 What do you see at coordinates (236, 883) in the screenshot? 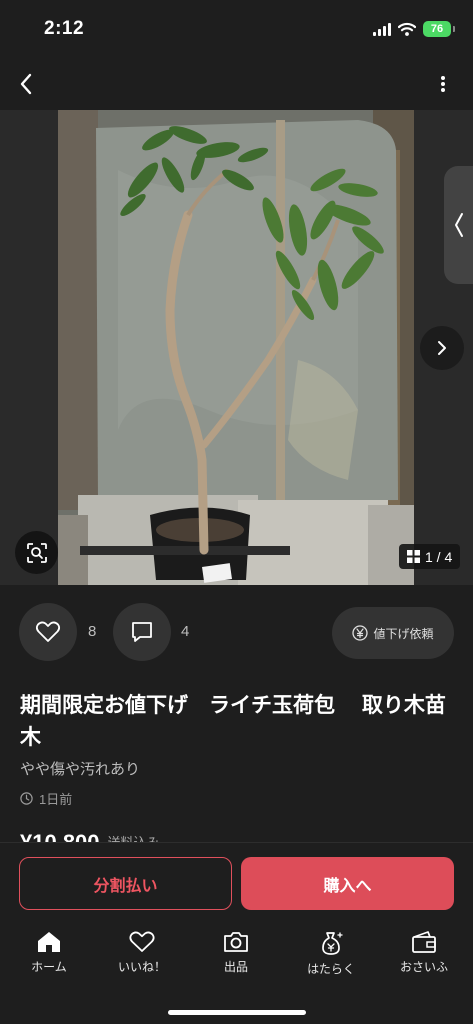
I see `purchase-bar: 分割払い 購入へ` at bounding box center [236, 883].